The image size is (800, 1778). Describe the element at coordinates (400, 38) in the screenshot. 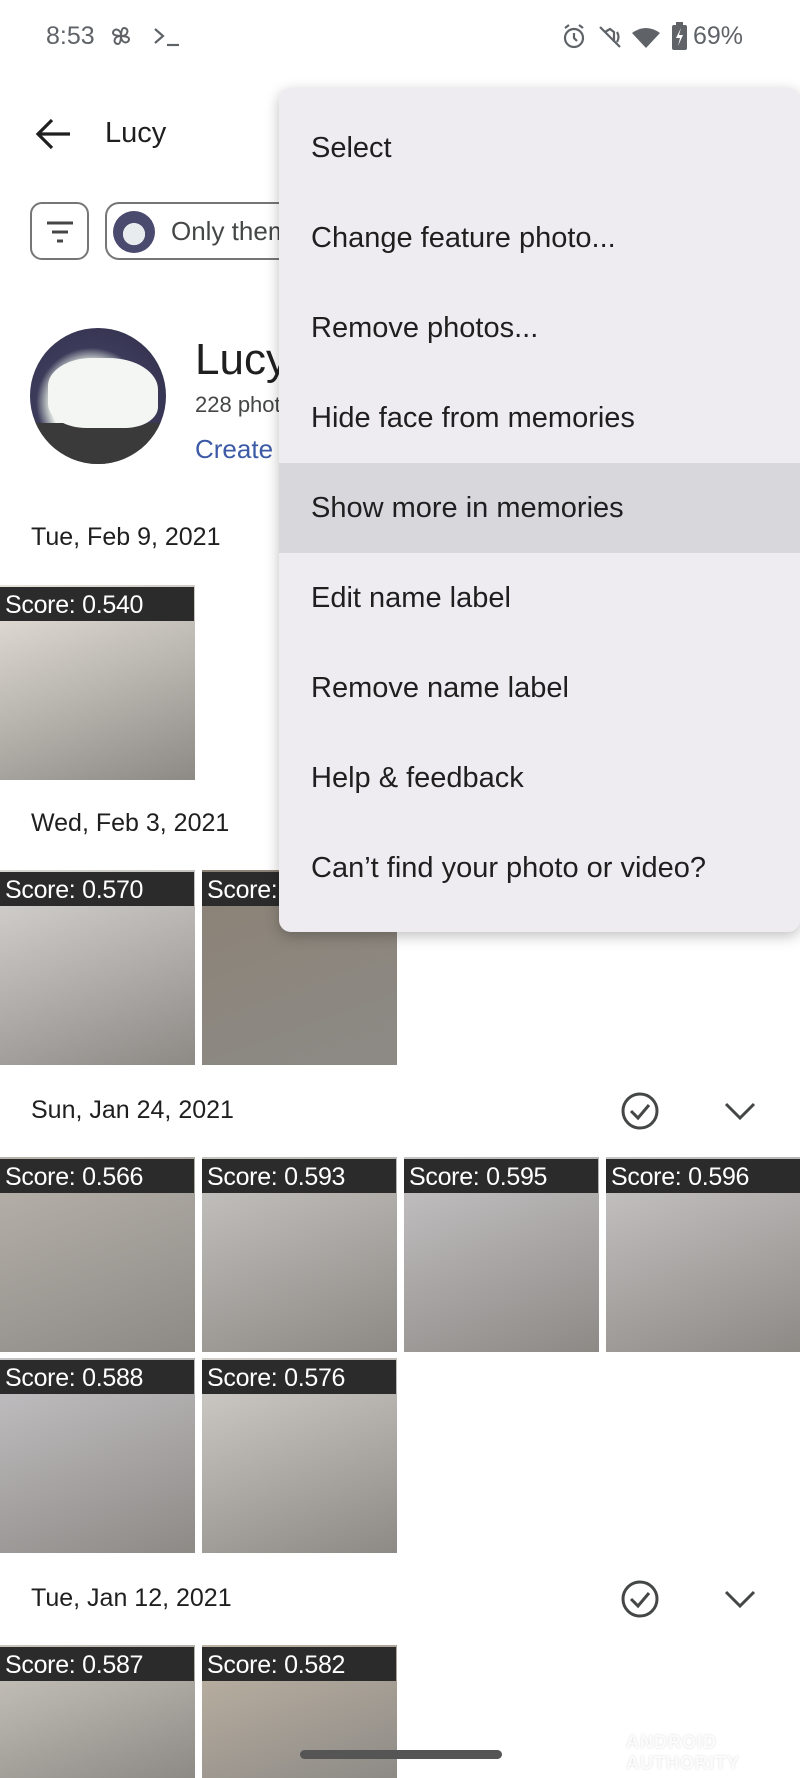

I see `status-bar: 8:53 69%` at that location.